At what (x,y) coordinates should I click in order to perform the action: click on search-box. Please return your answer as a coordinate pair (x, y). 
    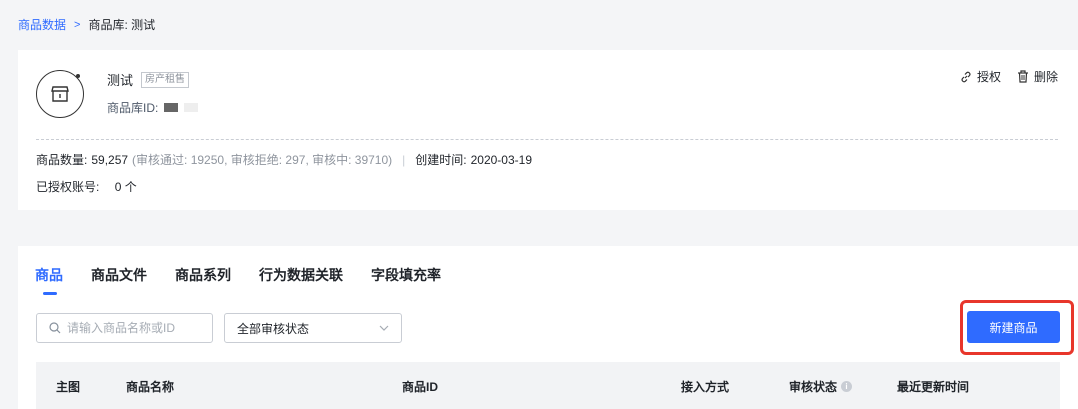
    Looking at the image, I should click on (124, 328).